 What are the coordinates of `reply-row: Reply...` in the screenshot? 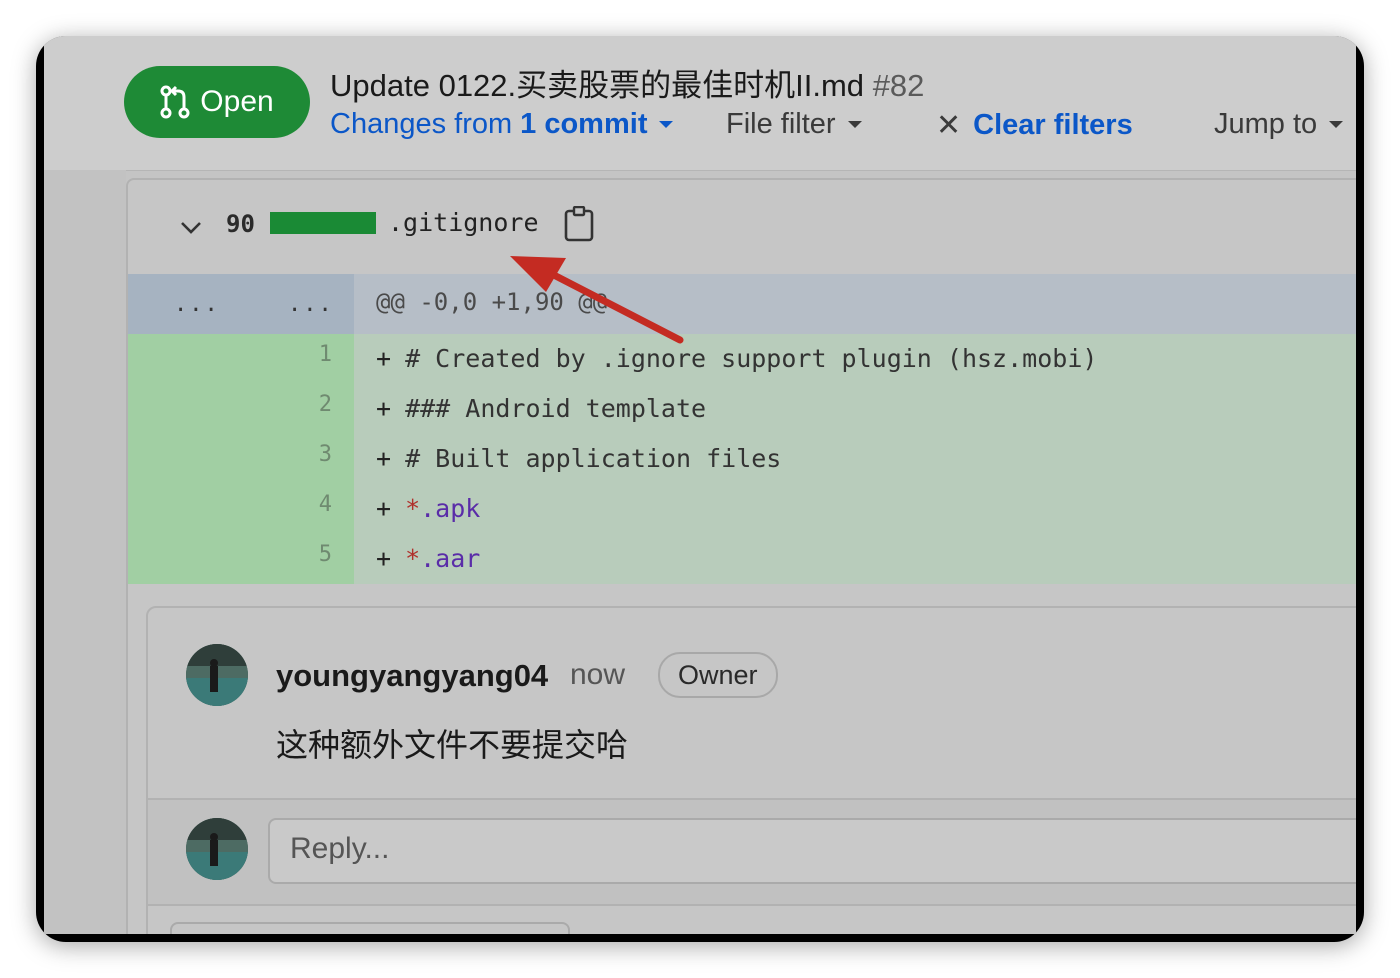 It's located at (752, 851).